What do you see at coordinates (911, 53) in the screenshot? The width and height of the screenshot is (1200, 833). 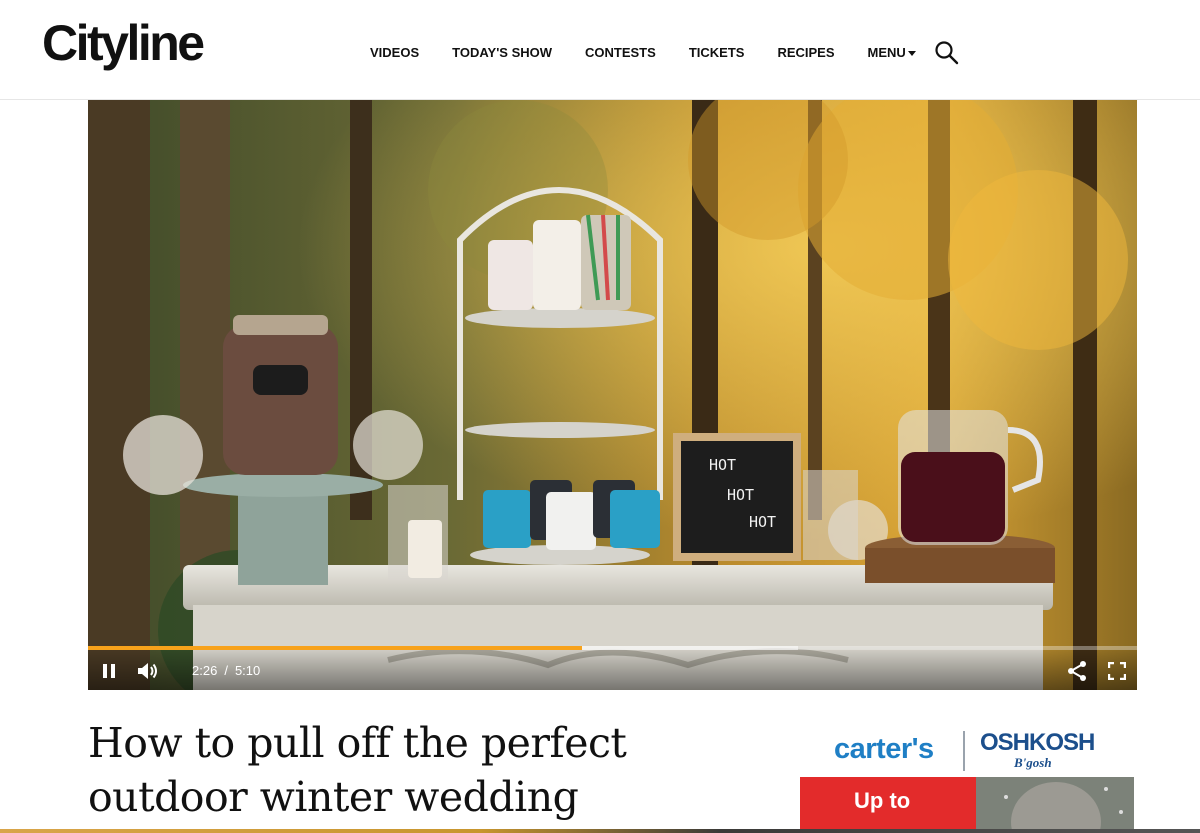 I see `caret-down-icon` at bounding box center [911, 53].